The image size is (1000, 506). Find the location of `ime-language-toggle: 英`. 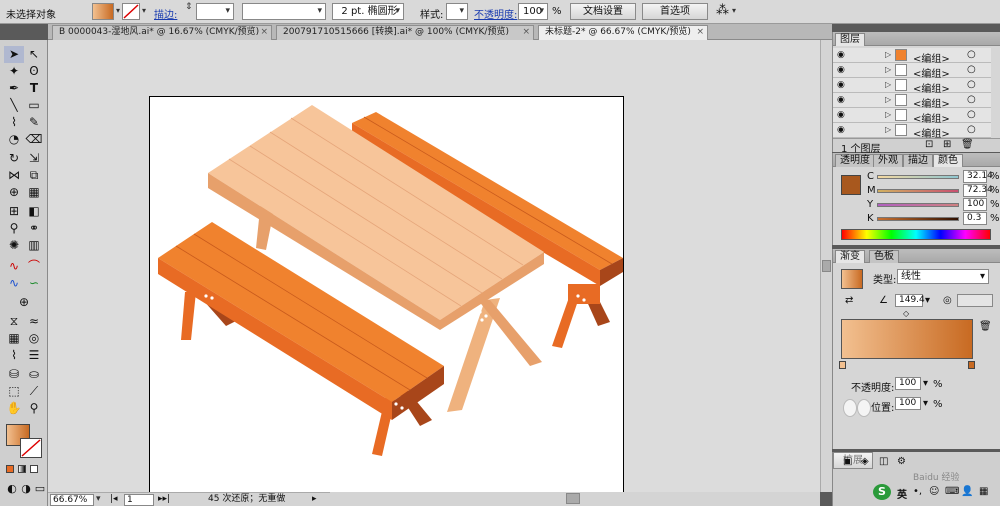

ime-language-toggle: 英 is located at coordinates (902, 493).